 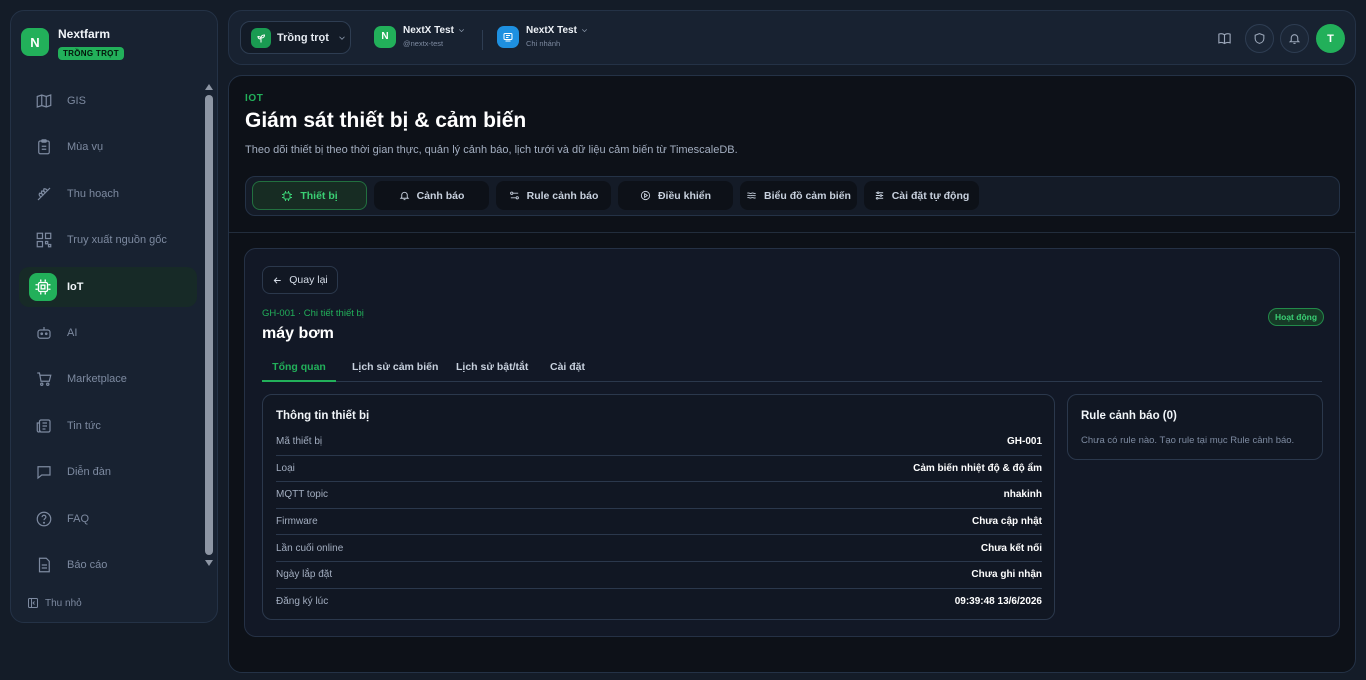 What do you see at coordinates (285, 468) in the screenshot?
I see `info-label: Loại` at bounding box center [285, 468].